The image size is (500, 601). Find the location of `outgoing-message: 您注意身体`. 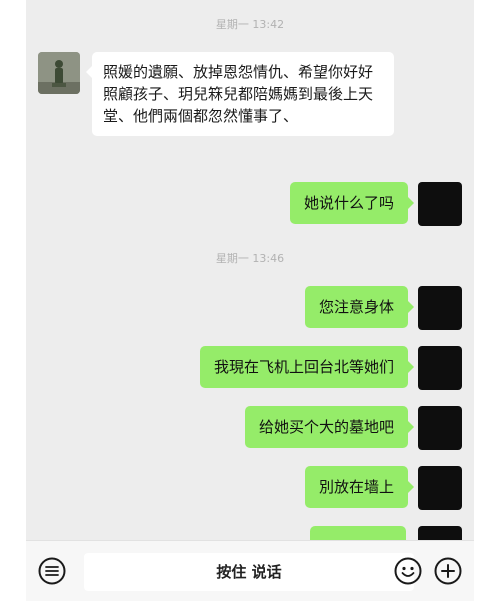

outgoing-message: 您注意身体 is located at coordinates (359, 307).